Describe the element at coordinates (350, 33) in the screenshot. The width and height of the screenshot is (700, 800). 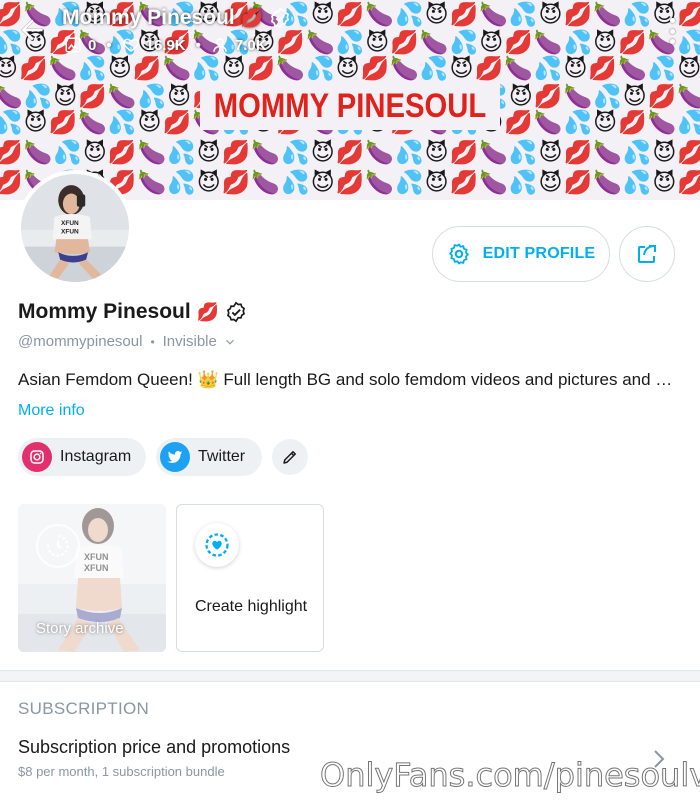
I see `top-bar: Mommy Pinesoul 💋 0 • 16.9K • 7.0K` at that location.